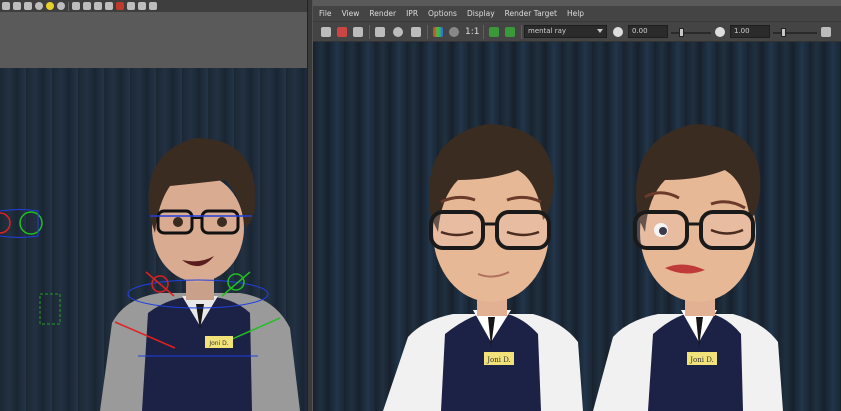 The image size is (841, 411). What do you see at coordinates (6, 6) in the screenshot?
I see `select-icon` at bounding box center [6, 6].